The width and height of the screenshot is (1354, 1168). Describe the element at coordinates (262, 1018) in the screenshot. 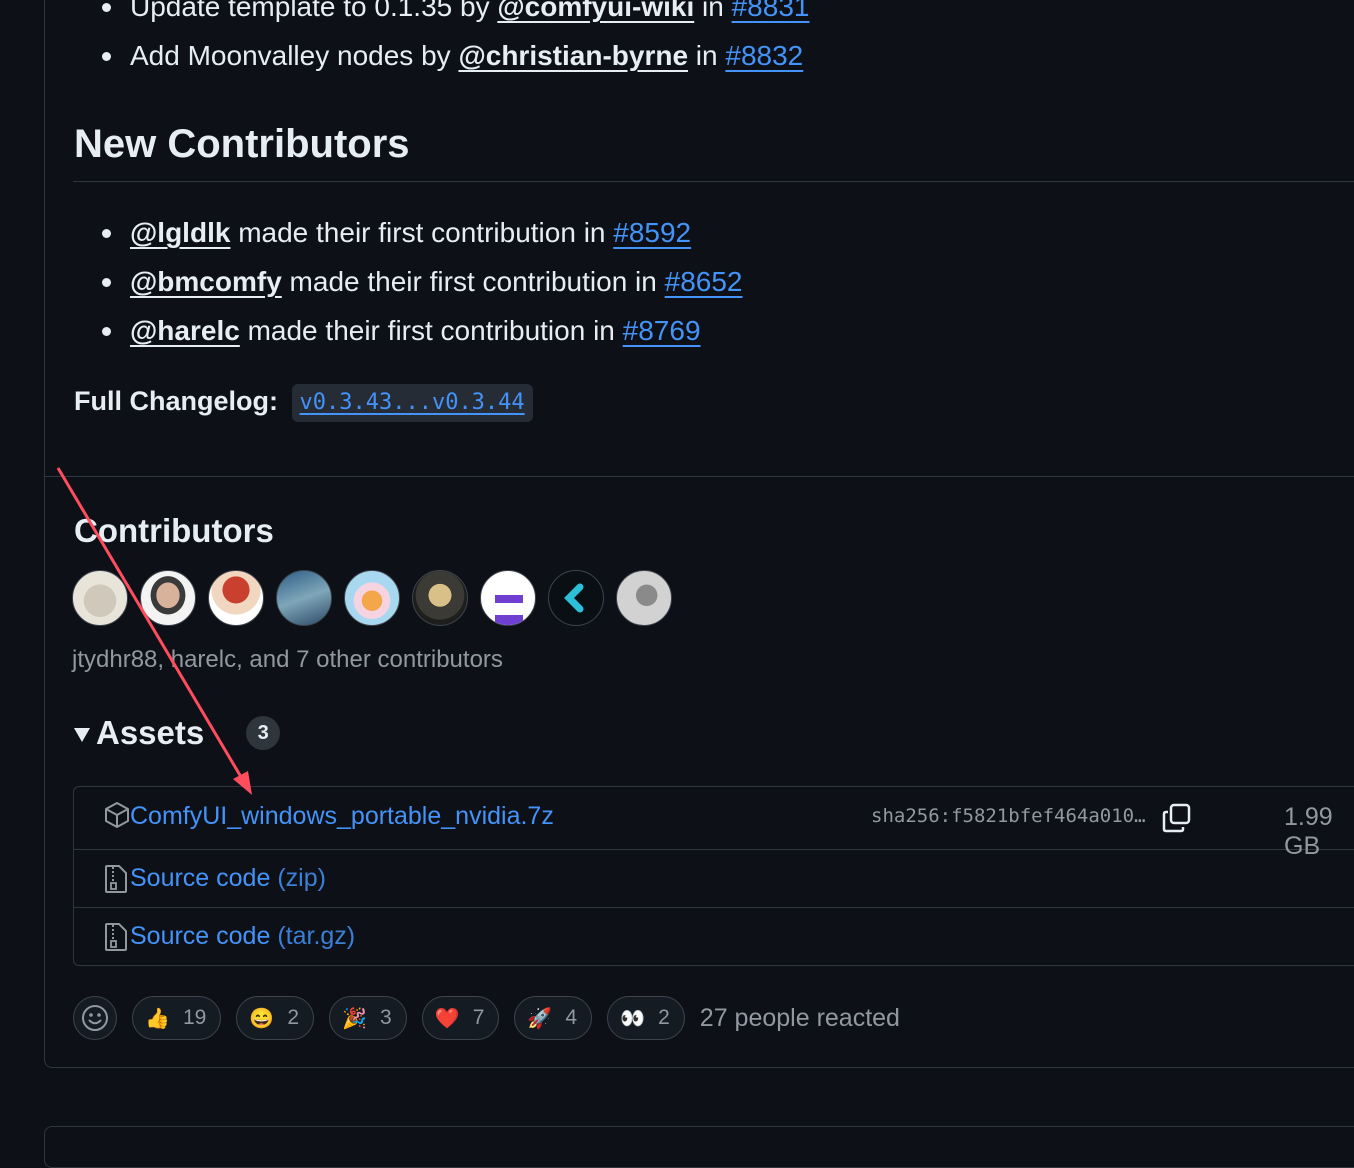

I see `laugh-icon: 😄` at that location.